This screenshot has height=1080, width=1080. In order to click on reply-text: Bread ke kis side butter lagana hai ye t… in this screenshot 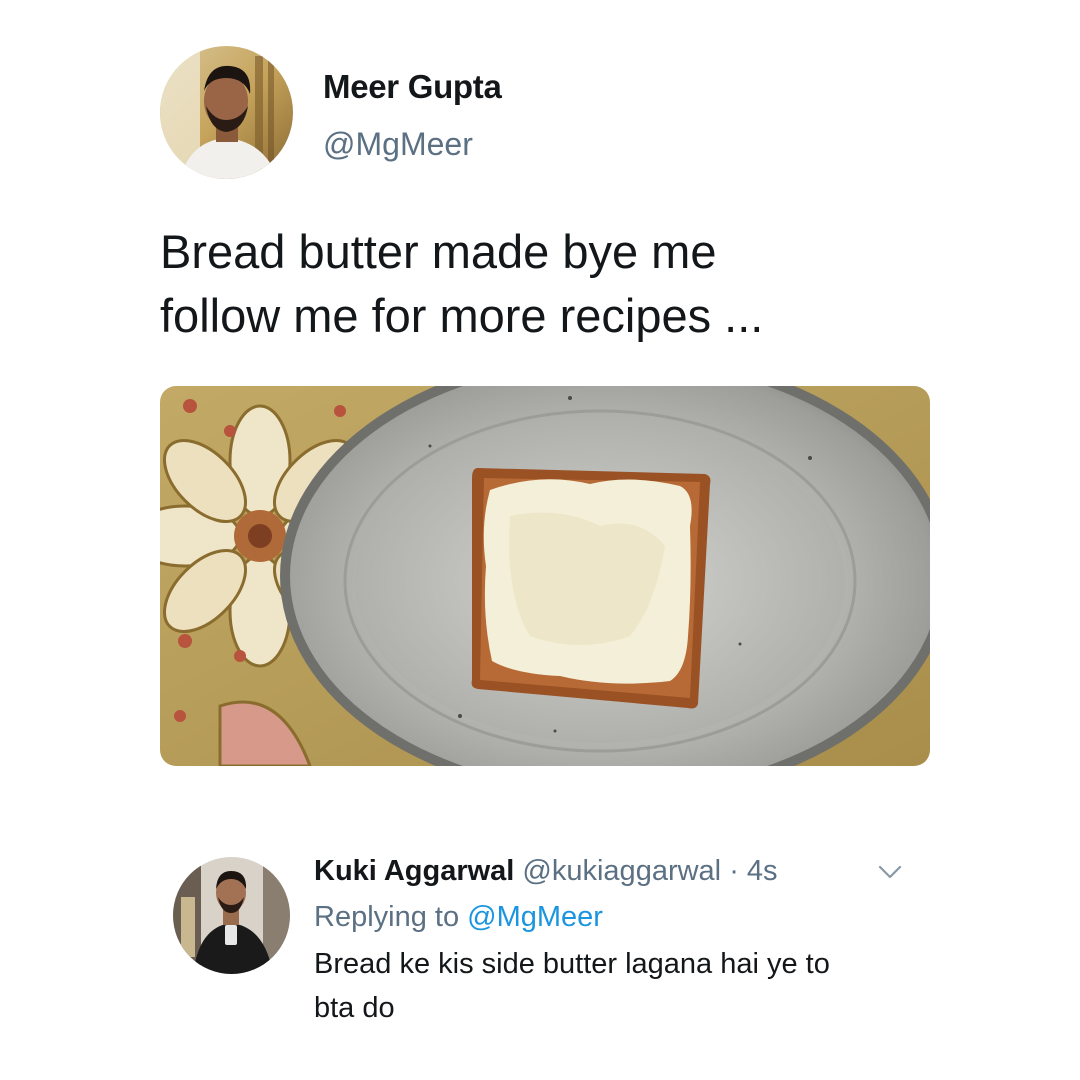, I will do `click(624, 986)`.